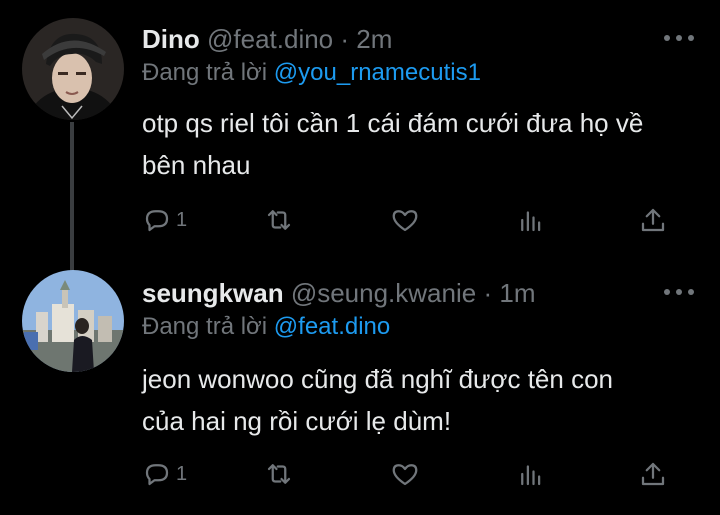 The width and height of the screenshot is (720, 515). I want to click on display-name: seungkwan, so click(213, 293).